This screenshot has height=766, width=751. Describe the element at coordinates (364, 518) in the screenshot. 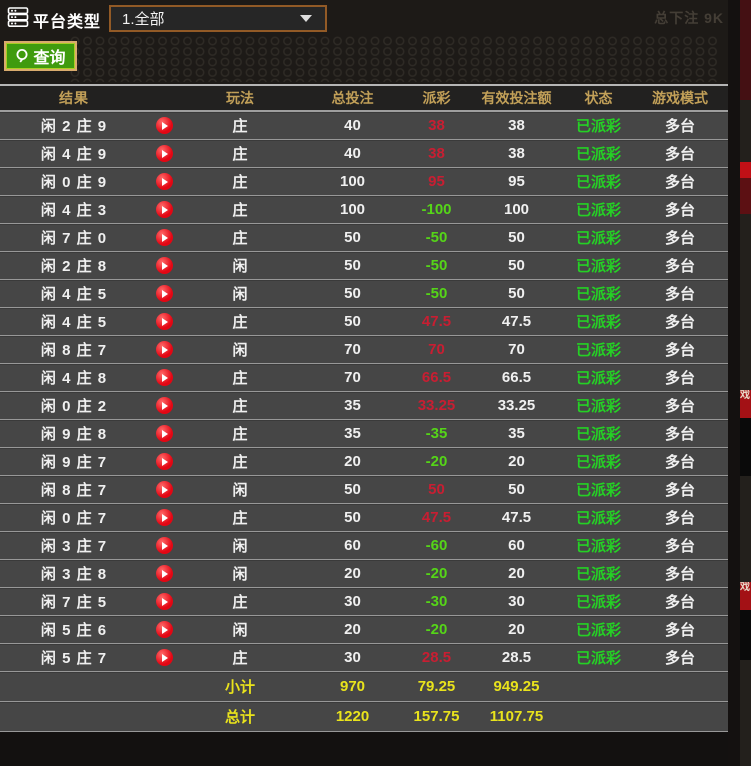

I see `table-row: 闲 0 庄 7 庄 50 47.5 47.5 已派彩 多台` at that location.